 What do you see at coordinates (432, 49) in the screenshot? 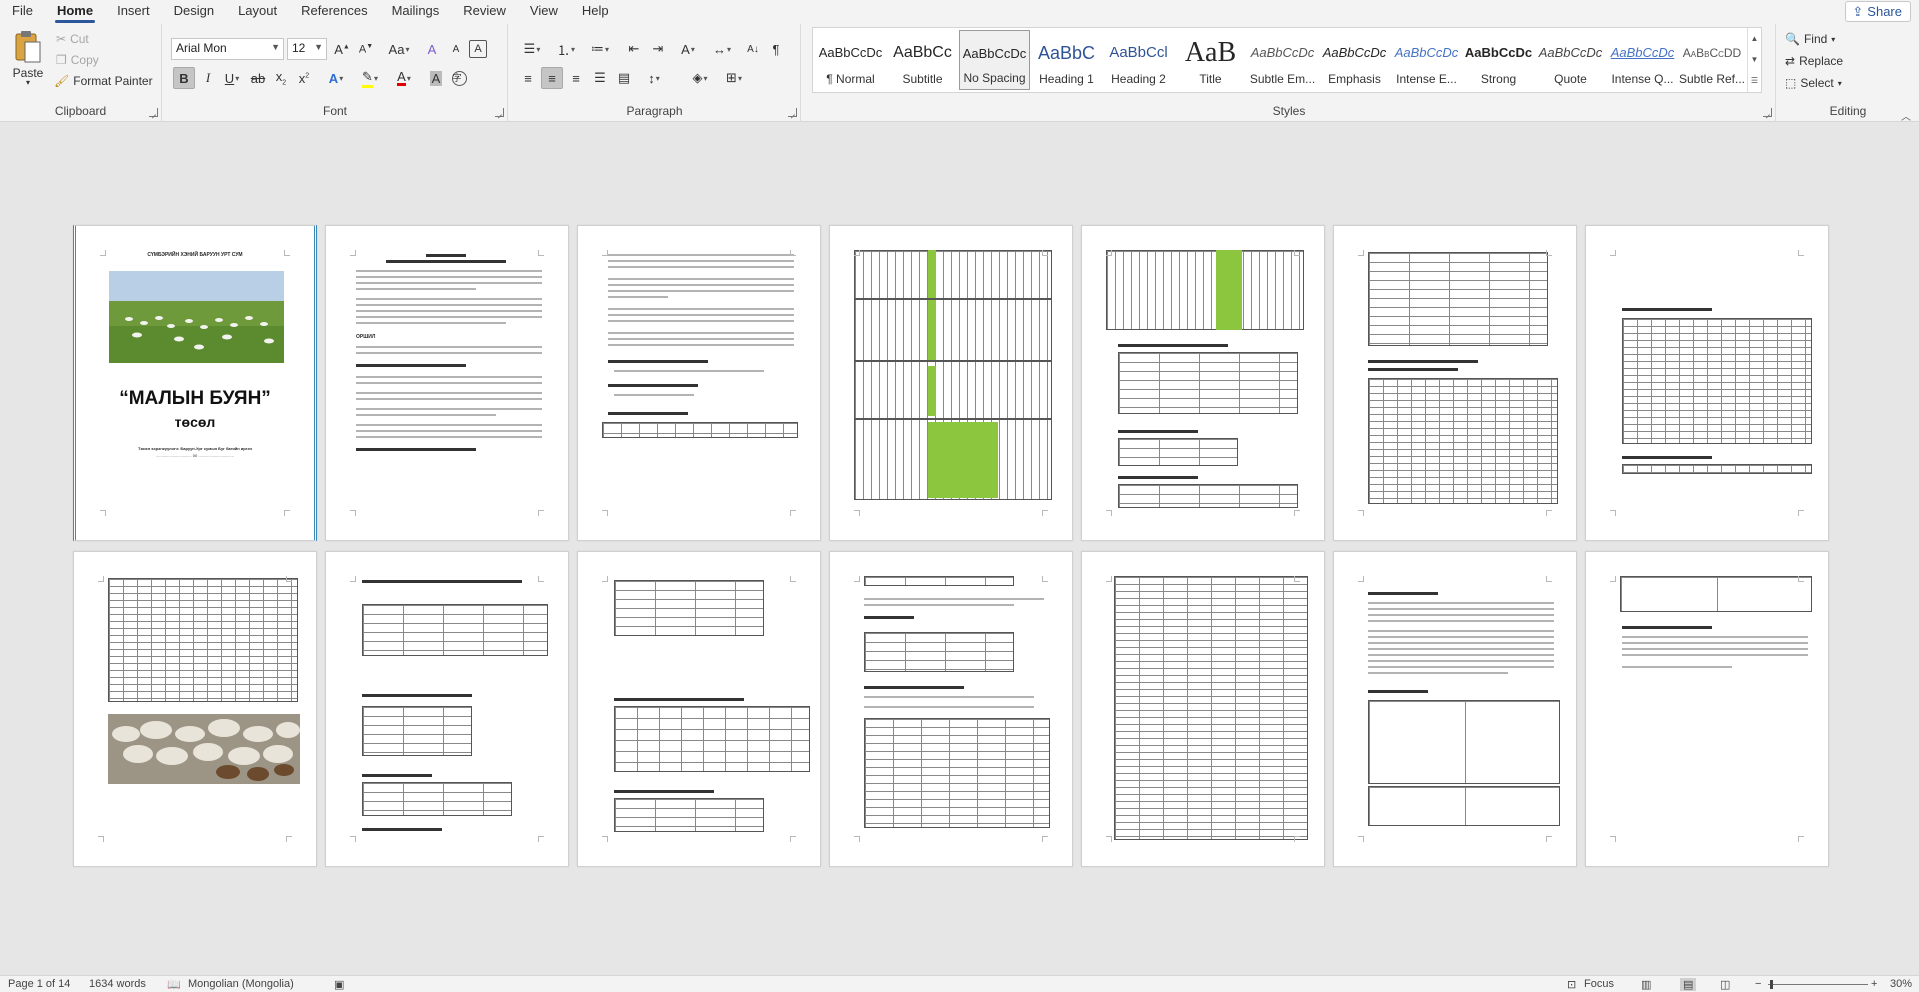
I see `clear-formatting-button: A` at bounding box center [432, 49].